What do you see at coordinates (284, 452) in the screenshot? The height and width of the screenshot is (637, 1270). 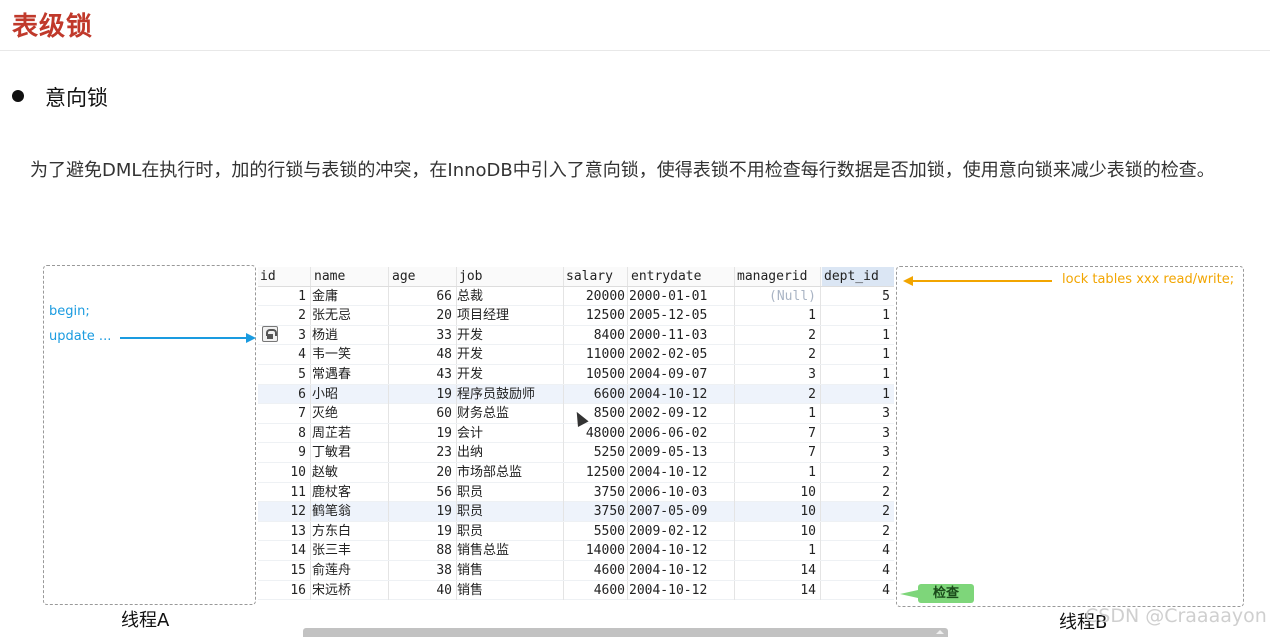 I see `cell-id: 9` at bounding box center [284, 452].